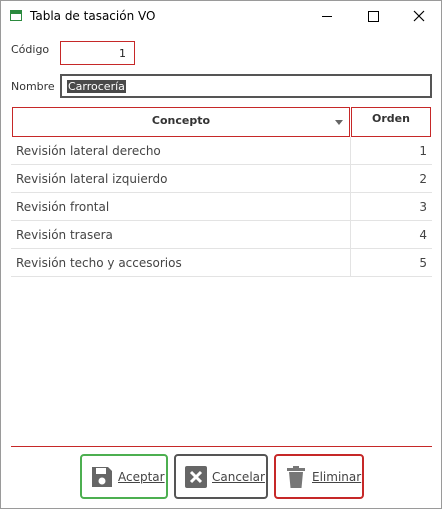 Image resolution: width=442 pixels, height=509 pixels. What do you see at coordinates (423, 207) in the screenshot?
I see `order-cell: 3` at bounding box center [423, 207].